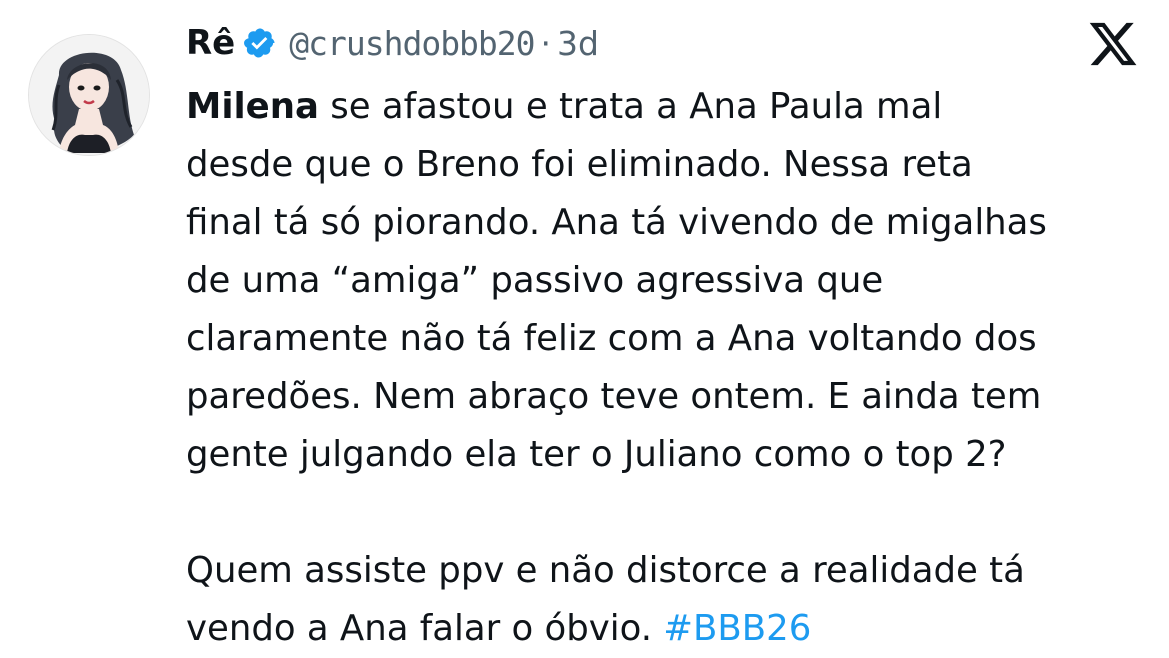 The height and width of the screenshot is (658, 1169). I want to click on display-name: Rê, so click(210, 43).